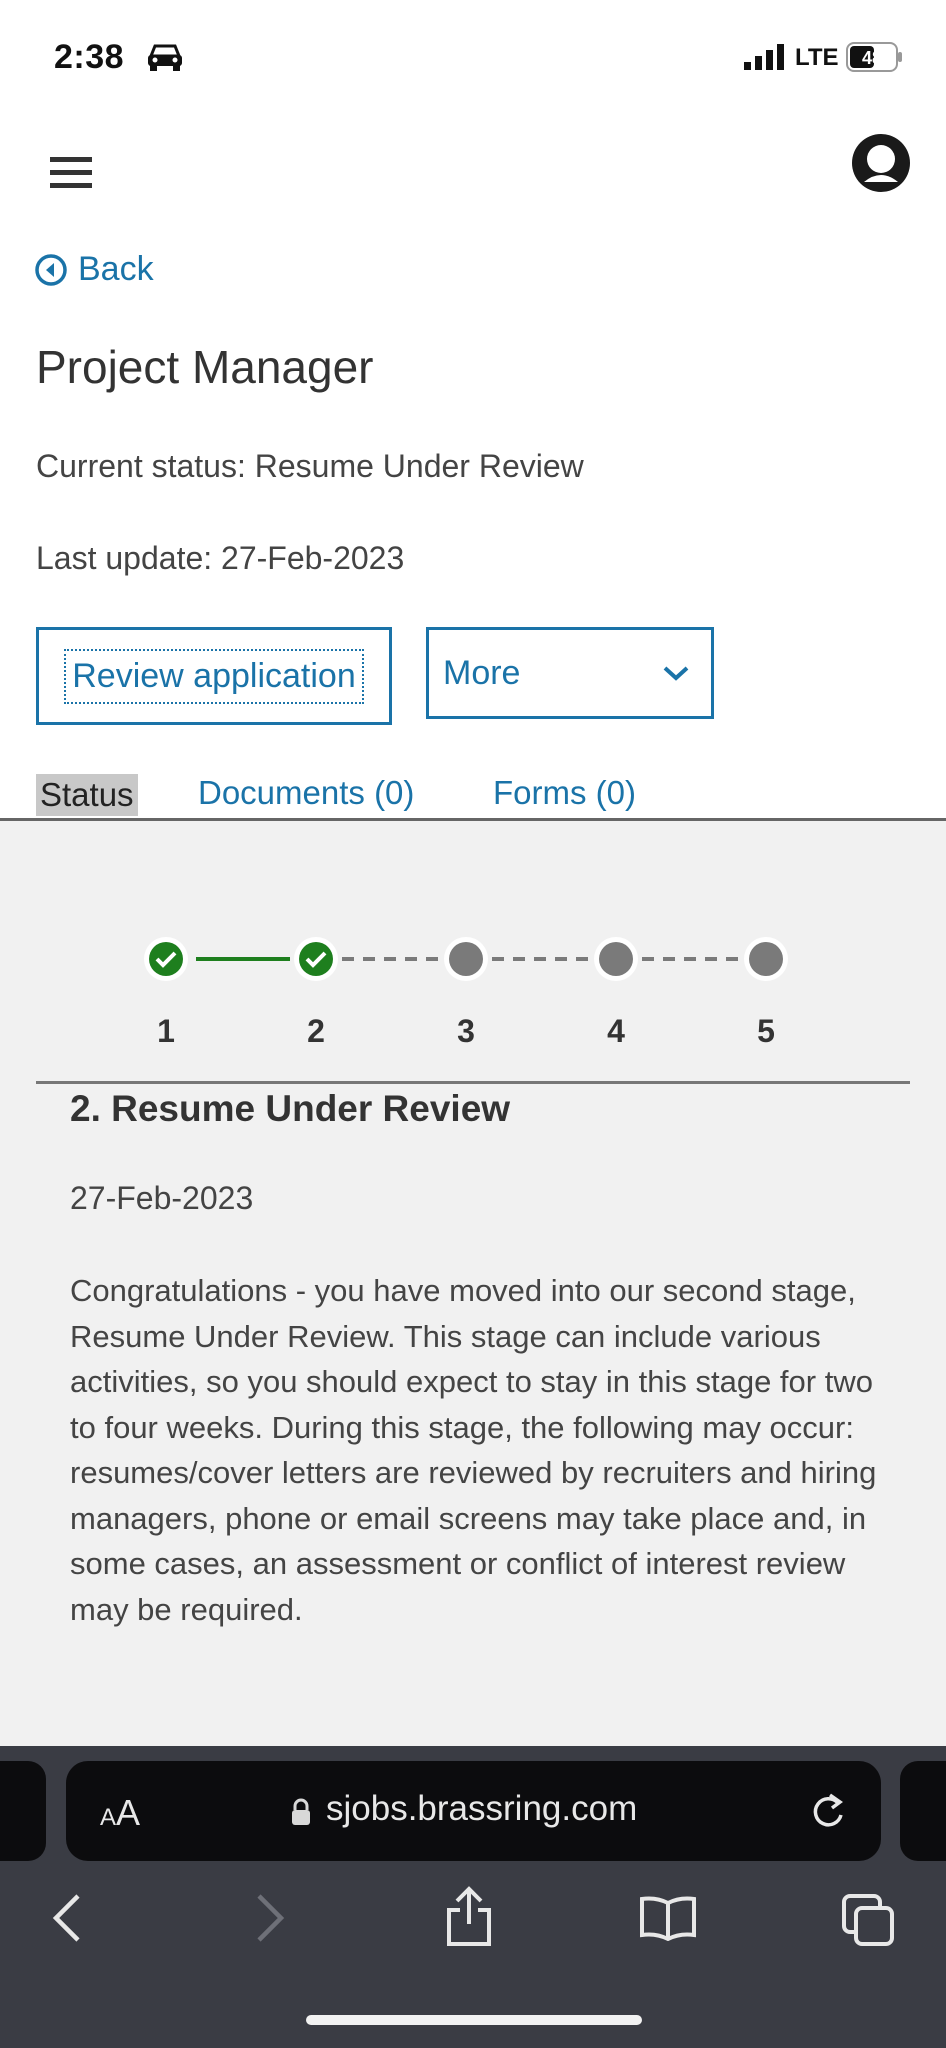 The image size is (946, 2048). What do you see at coordinates (616, 959) in the screenshot?
I see `step-4-pending-icon` at bounding box center [616, 959].